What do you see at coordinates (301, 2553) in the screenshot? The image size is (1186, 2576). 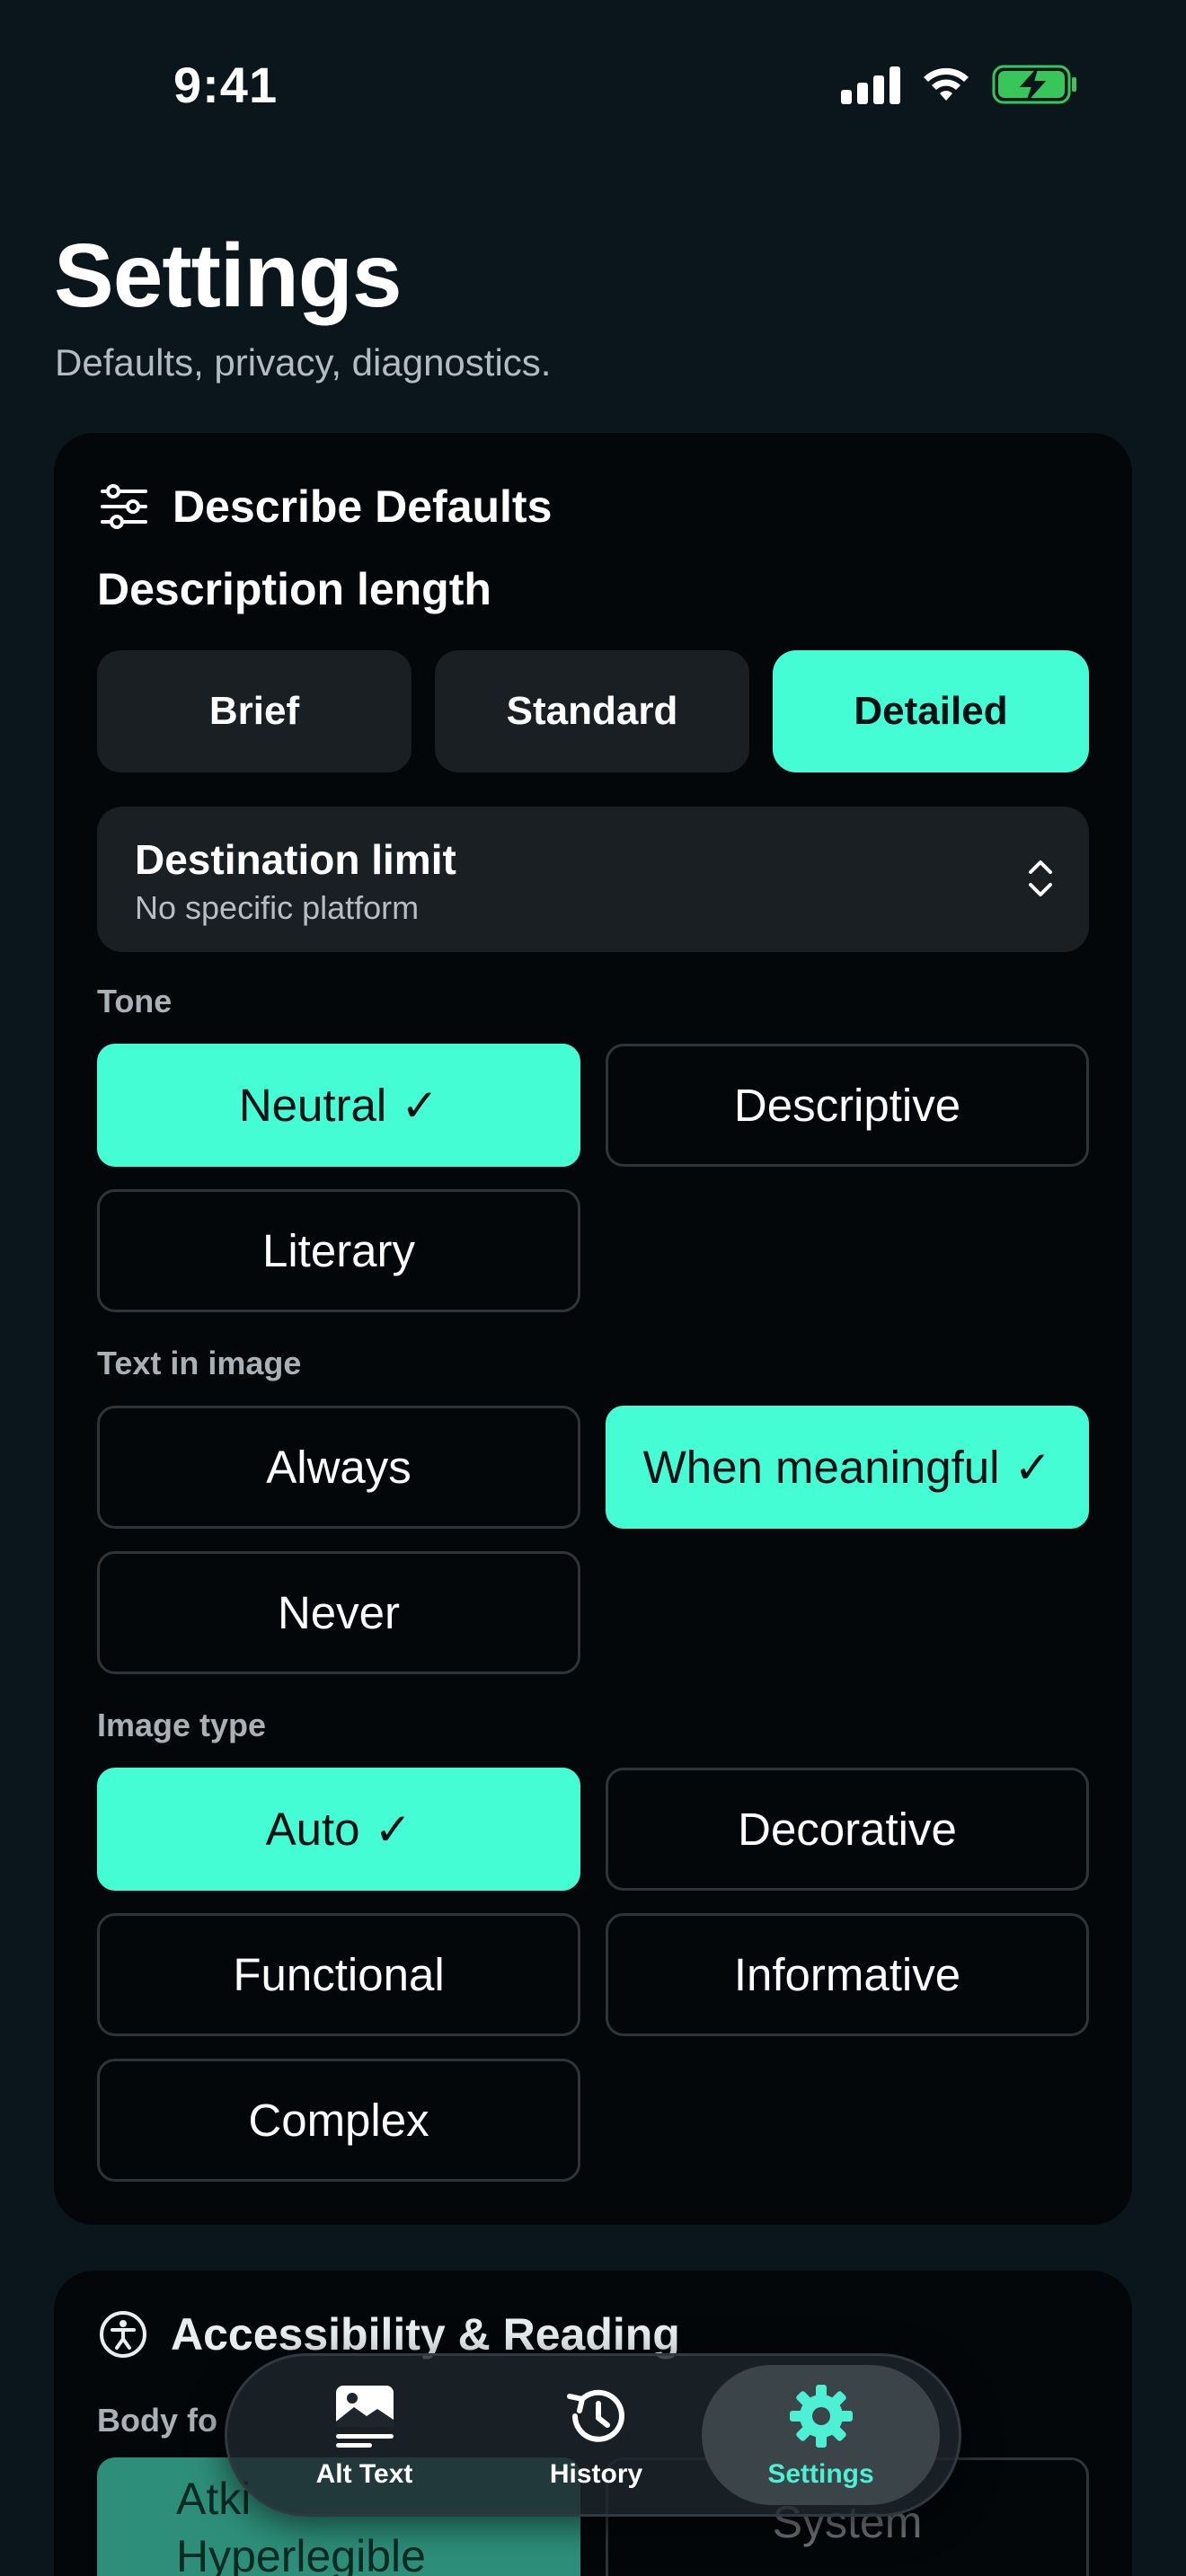 I see `font-atkinson-line2: Hyperlegible` at bounding box center [301, 2553].